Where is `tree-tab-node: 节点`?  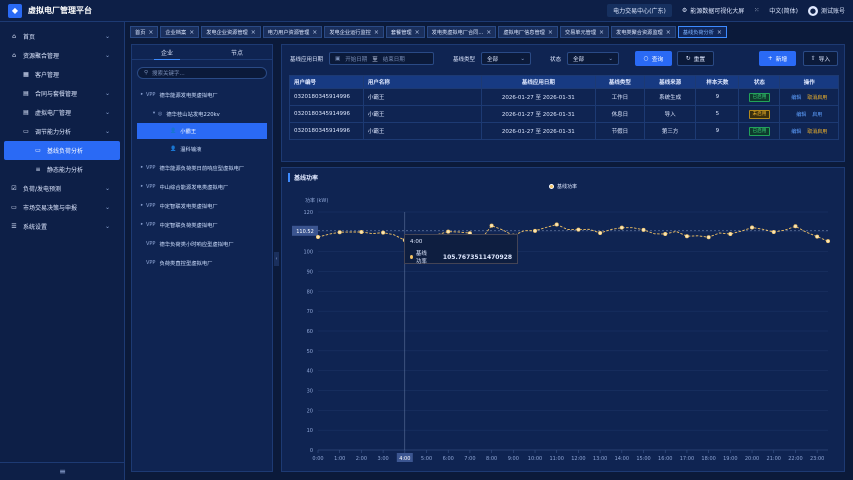 tree-tab-node: 节点 is located at coordinates (237, 52).